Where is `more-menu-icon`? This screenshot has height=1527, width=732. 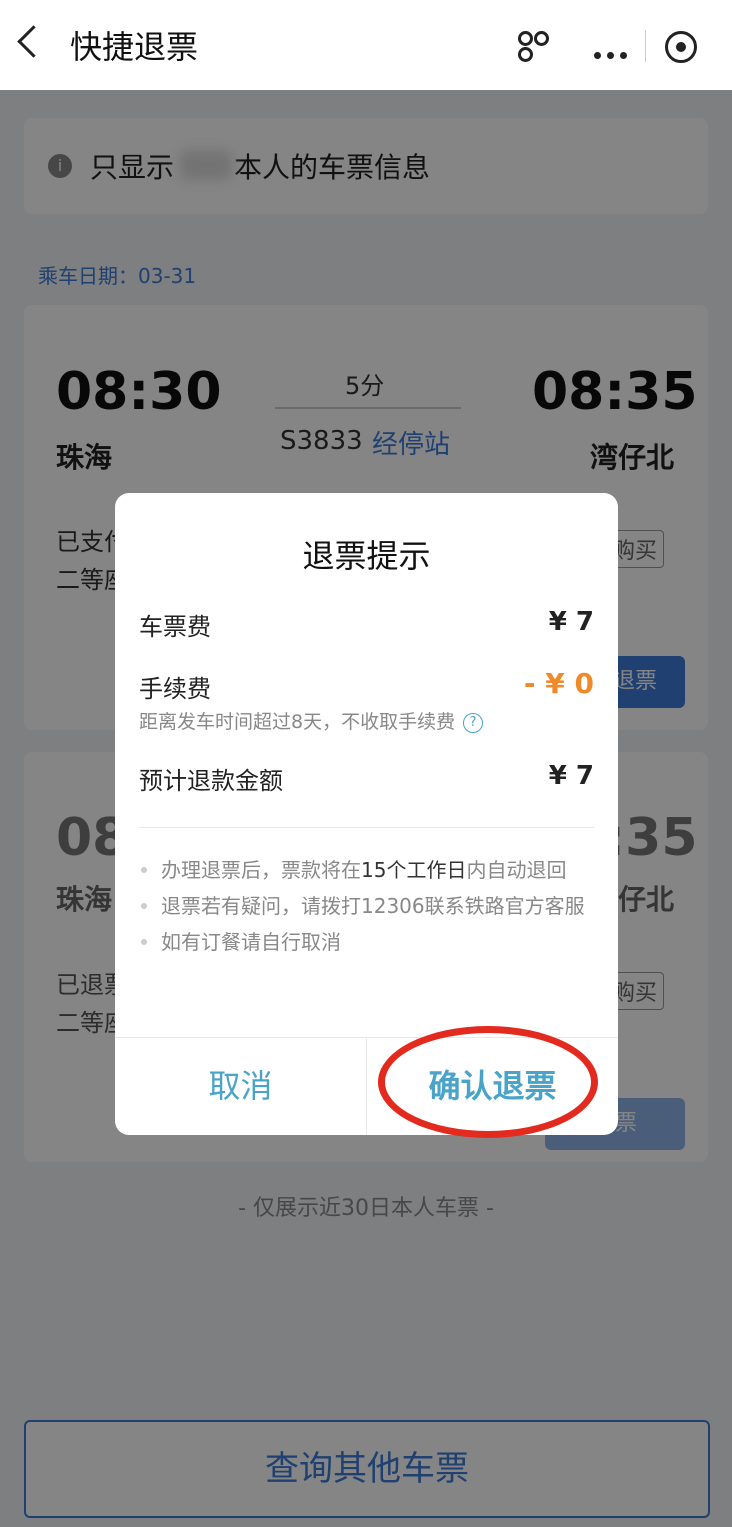
more-menu-icon is located at coordinates (613, 53).